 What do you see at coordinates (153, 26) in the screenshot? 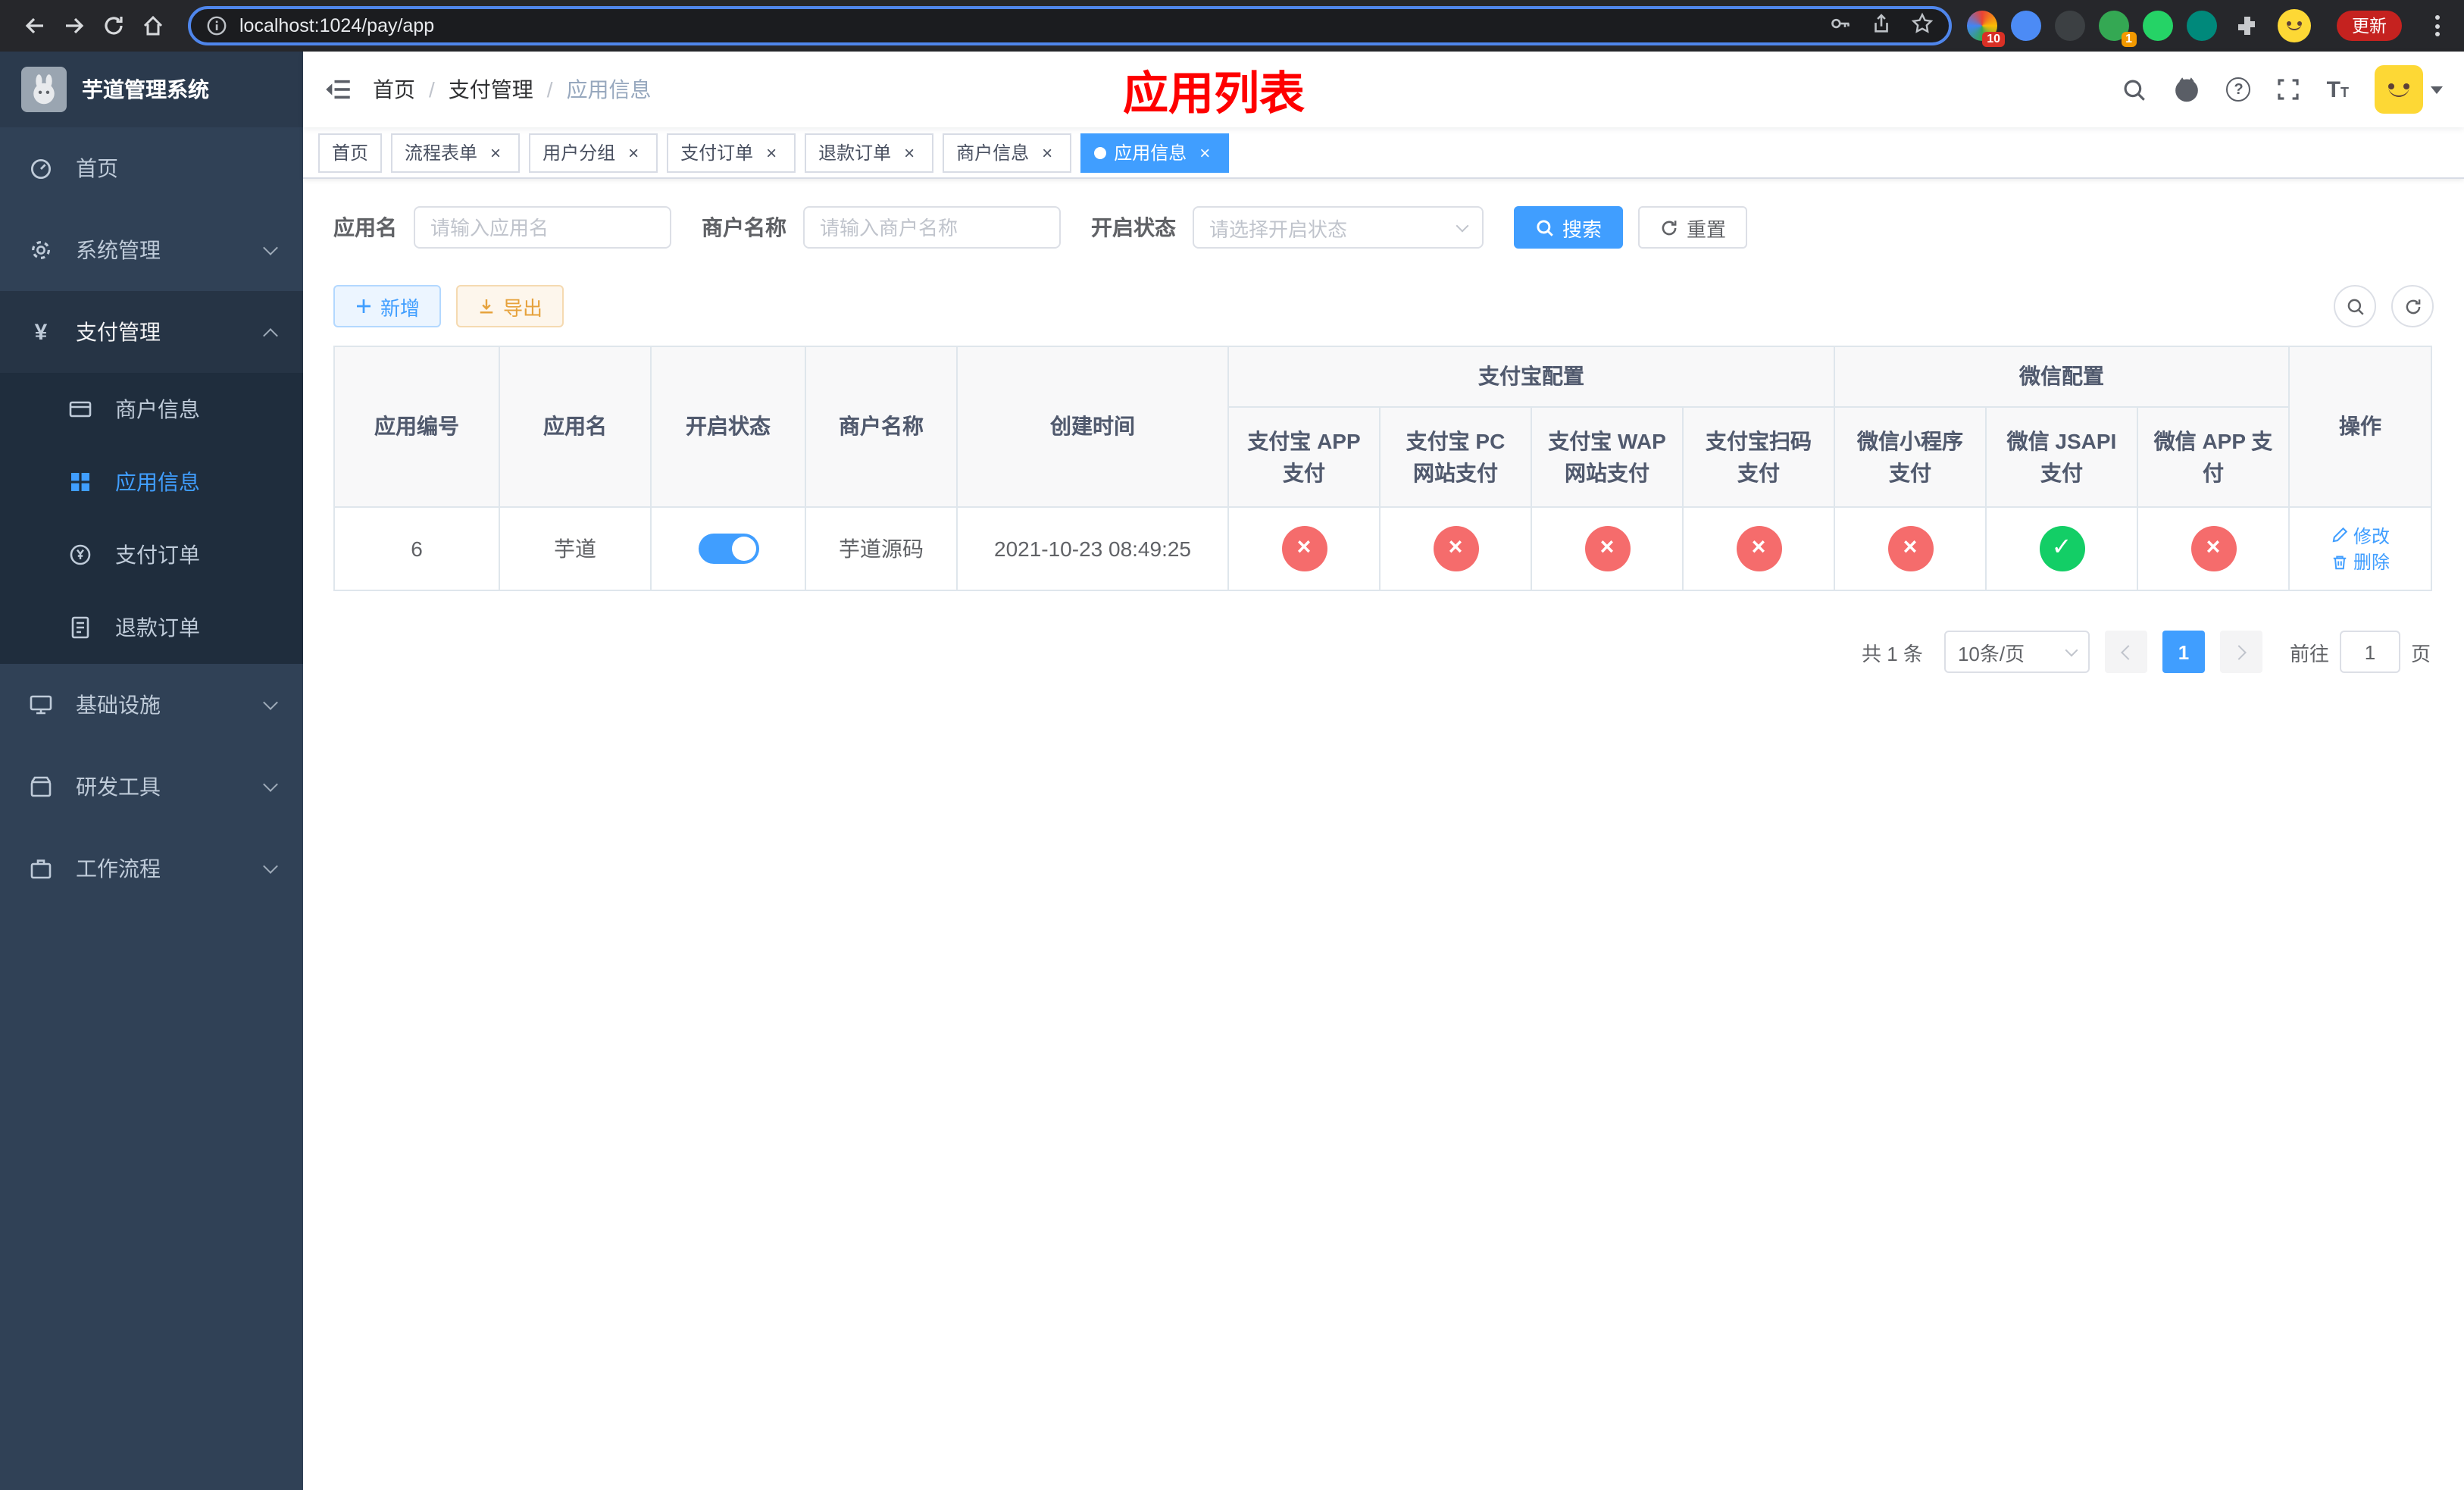
I see `browser-home-icon` at bounding box center [153, 26].